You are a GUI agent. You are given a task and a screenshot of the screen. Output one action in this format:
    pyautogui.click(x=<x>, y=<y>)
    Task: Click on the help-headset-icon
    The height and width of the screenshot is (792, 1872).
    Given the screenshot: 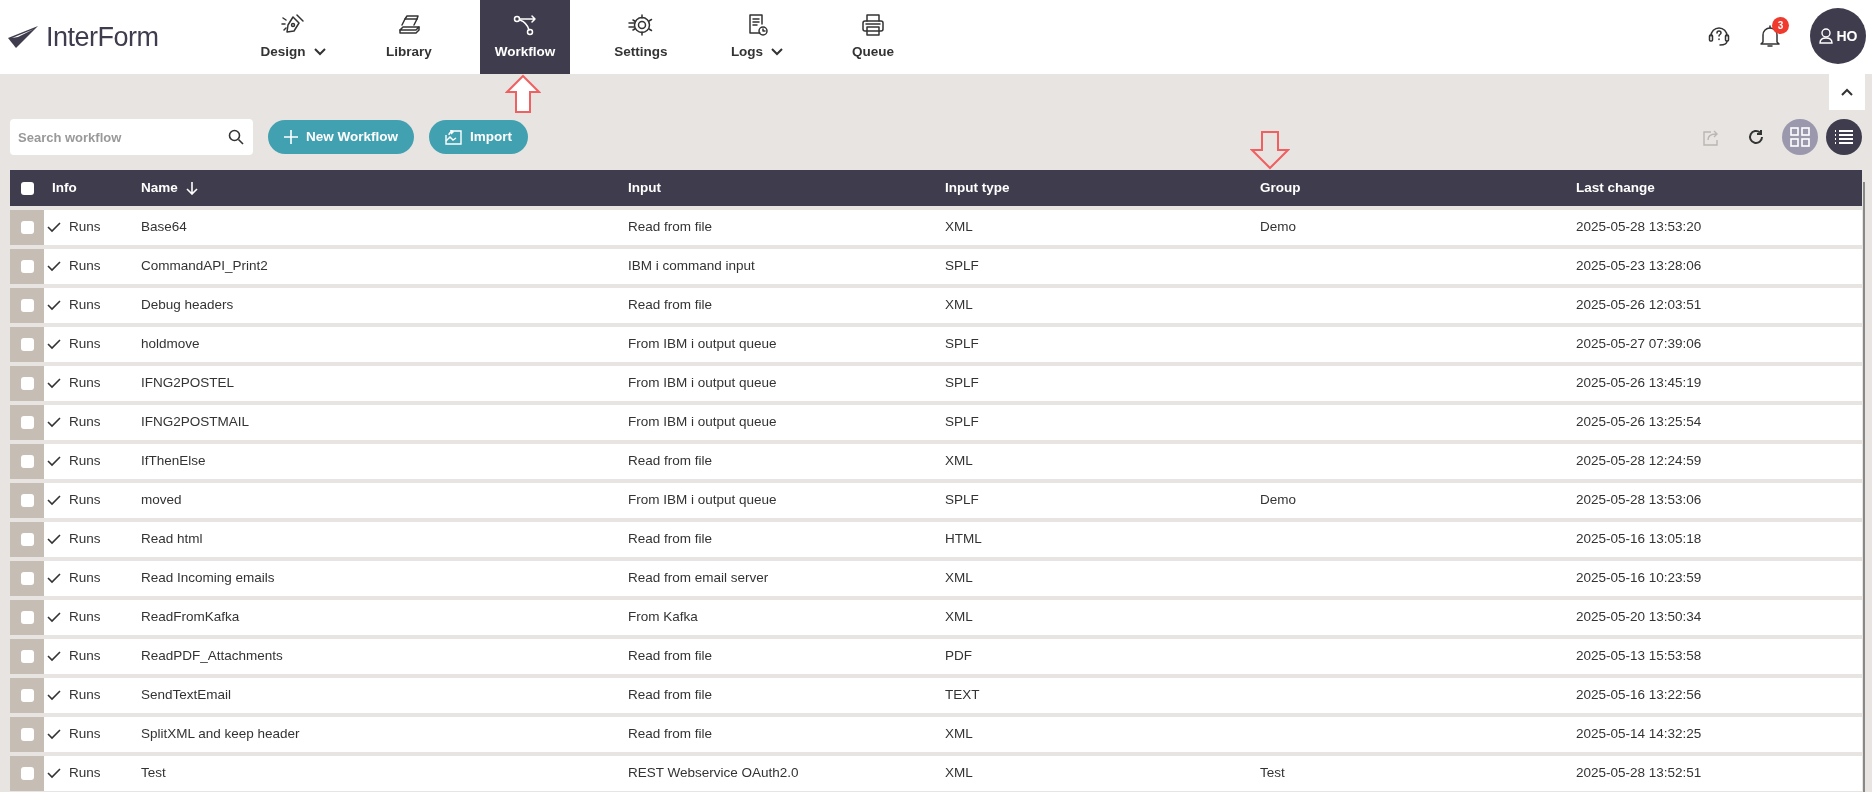 What is the action you would take?
    pyautogui.click(x=1719, y=36)
    